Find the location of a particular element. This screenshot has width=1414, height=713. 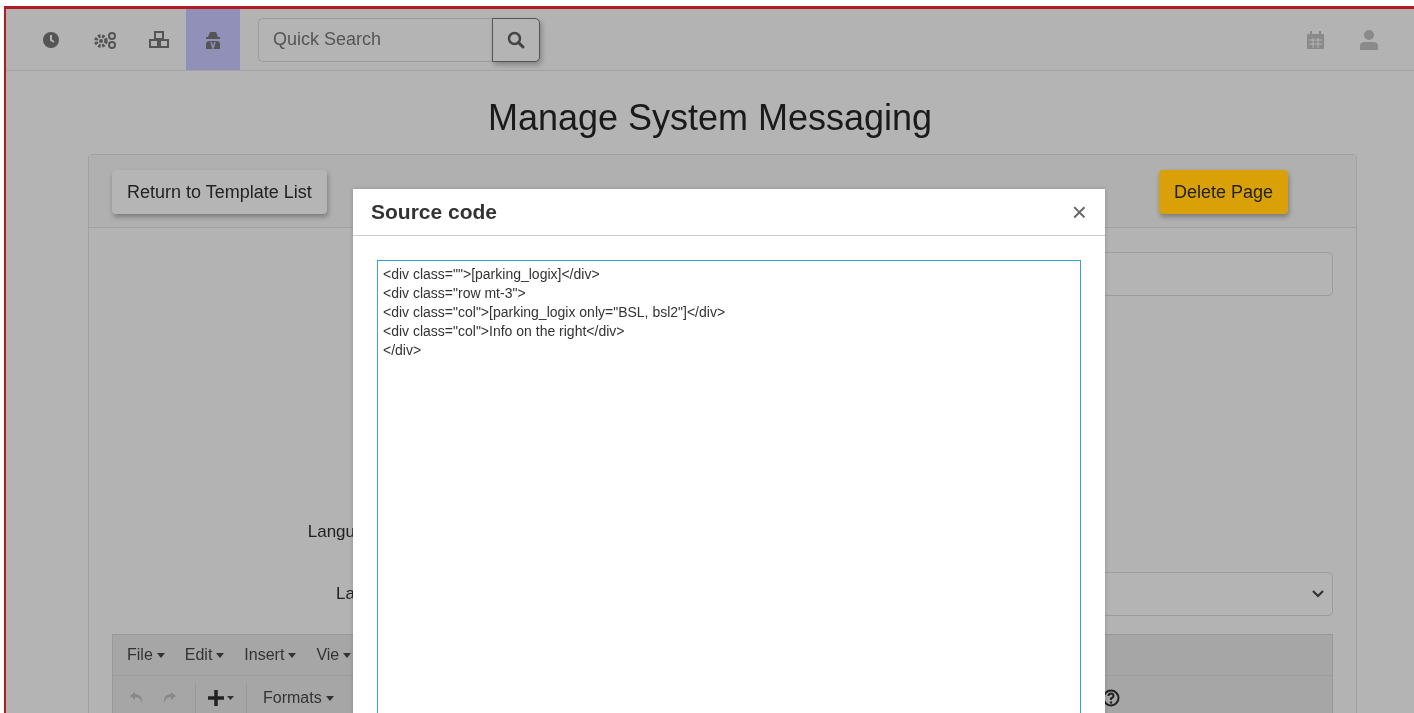

menu-item: Vie is located at coordinates (334, 655).